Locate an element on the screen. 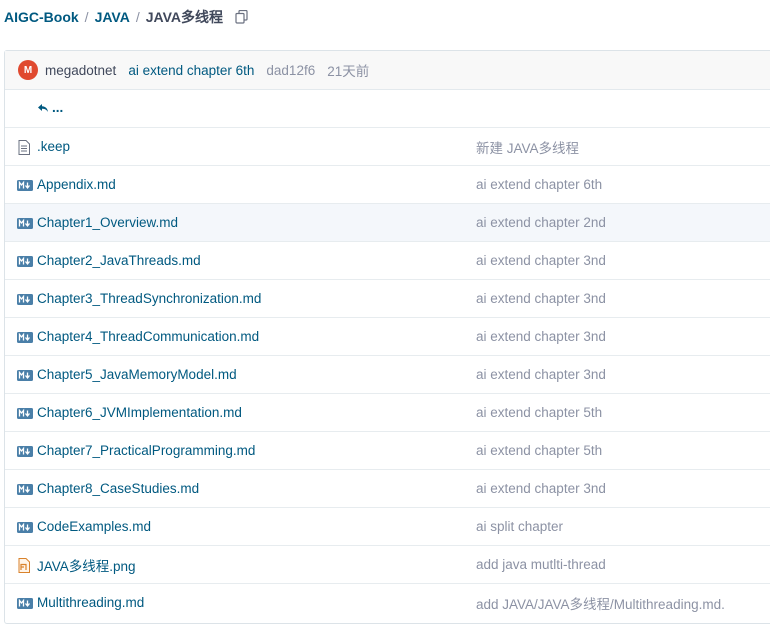 This screenshot has width=770, height=625. file-name: Chapter5_JavaMemoryModel.md is located at coordinates (137, 374).